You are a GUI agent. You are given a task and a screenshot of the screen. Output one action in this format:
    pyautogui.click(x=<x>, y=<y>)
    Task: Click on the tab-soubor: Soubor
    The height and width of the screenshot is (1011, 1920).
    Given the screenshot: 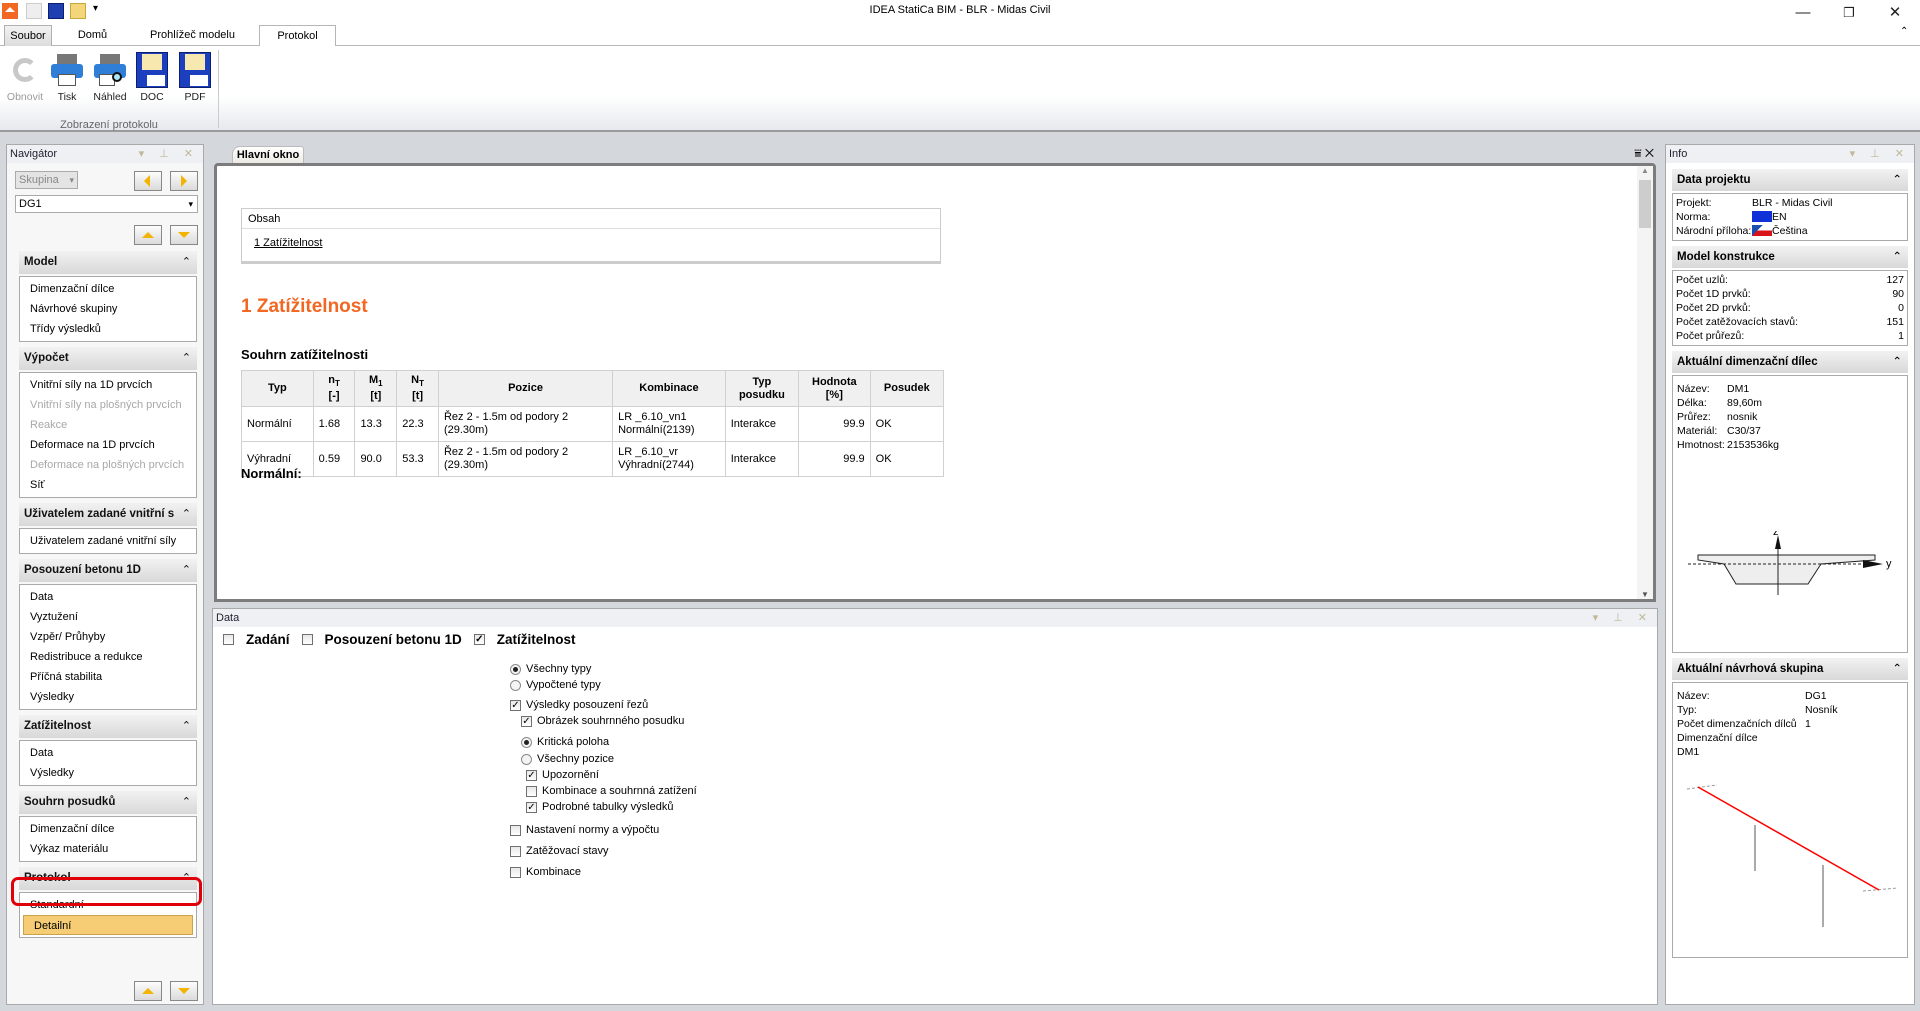 What is the action you would take?
    pyautogui.click(x=28, y=35)
    